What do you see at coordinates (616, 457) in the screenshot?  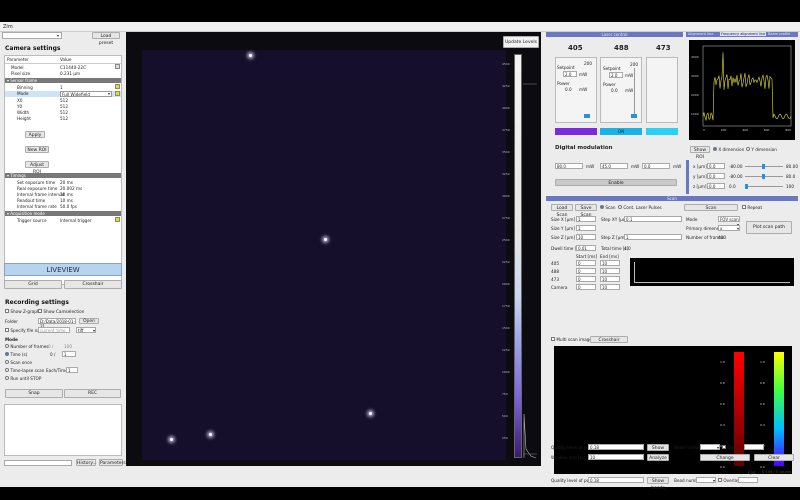 I see `window-size-input: 10` at bounding box center [616, 457].